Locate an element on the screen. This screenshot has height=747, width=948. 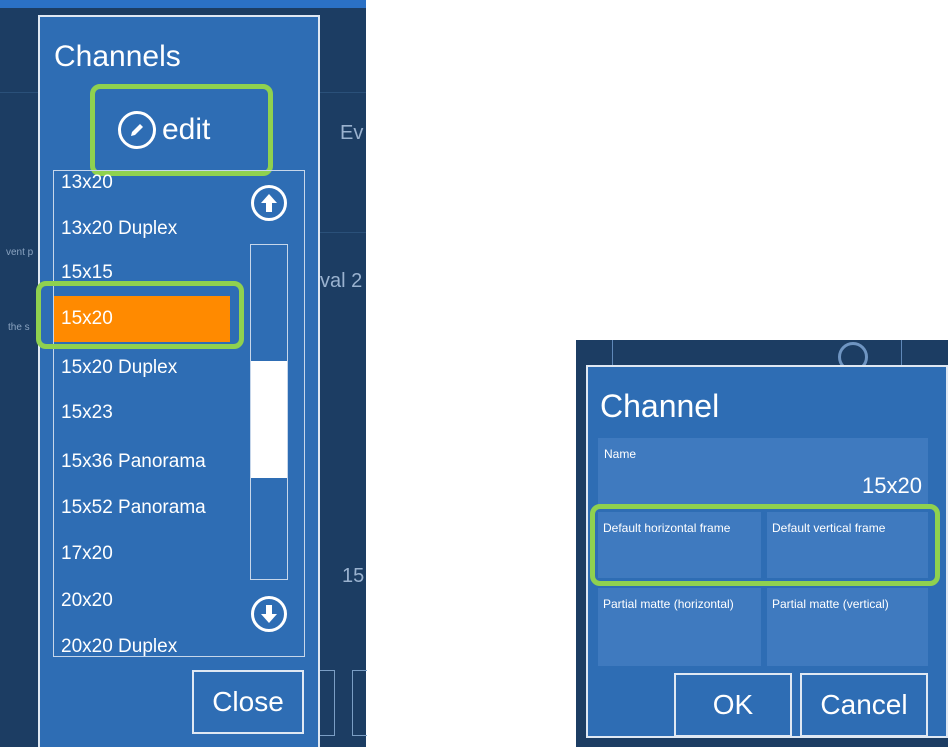
dialog-title: Channel is located at coordinates (660, 406).